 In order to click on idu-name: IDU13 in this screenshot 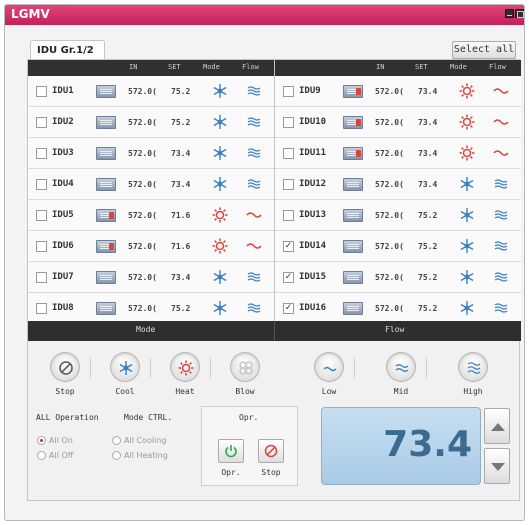, I will do `click(313, 215)`.